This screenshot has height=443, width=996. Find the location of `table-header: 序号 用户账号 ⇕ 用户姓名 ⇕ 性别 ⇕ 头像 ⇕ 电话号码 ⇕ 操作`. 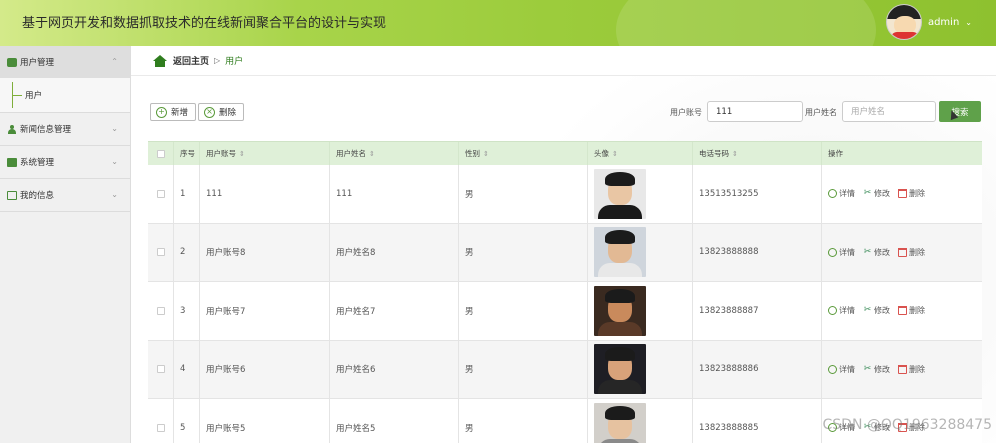

table-header: 序号 用户账号 ⇕ 用户姓名 ⇕ 性别 ⇕ 头像 ⇕ 电话号码 ⇕ 操作 is located at coordinates (565, 153).